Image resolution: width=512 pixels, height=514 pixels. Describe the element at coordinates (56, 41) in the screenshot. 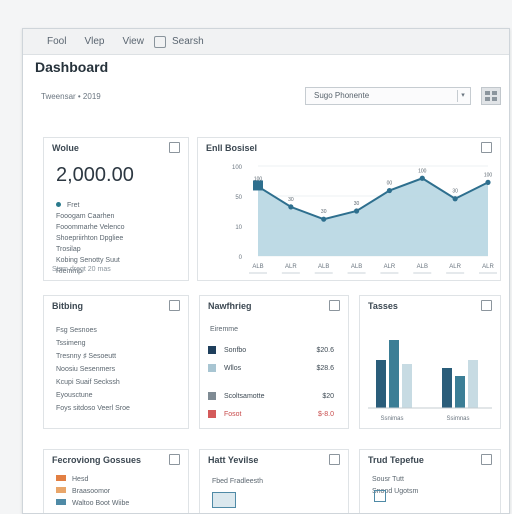

I see `menu-item: Fool` at that location.